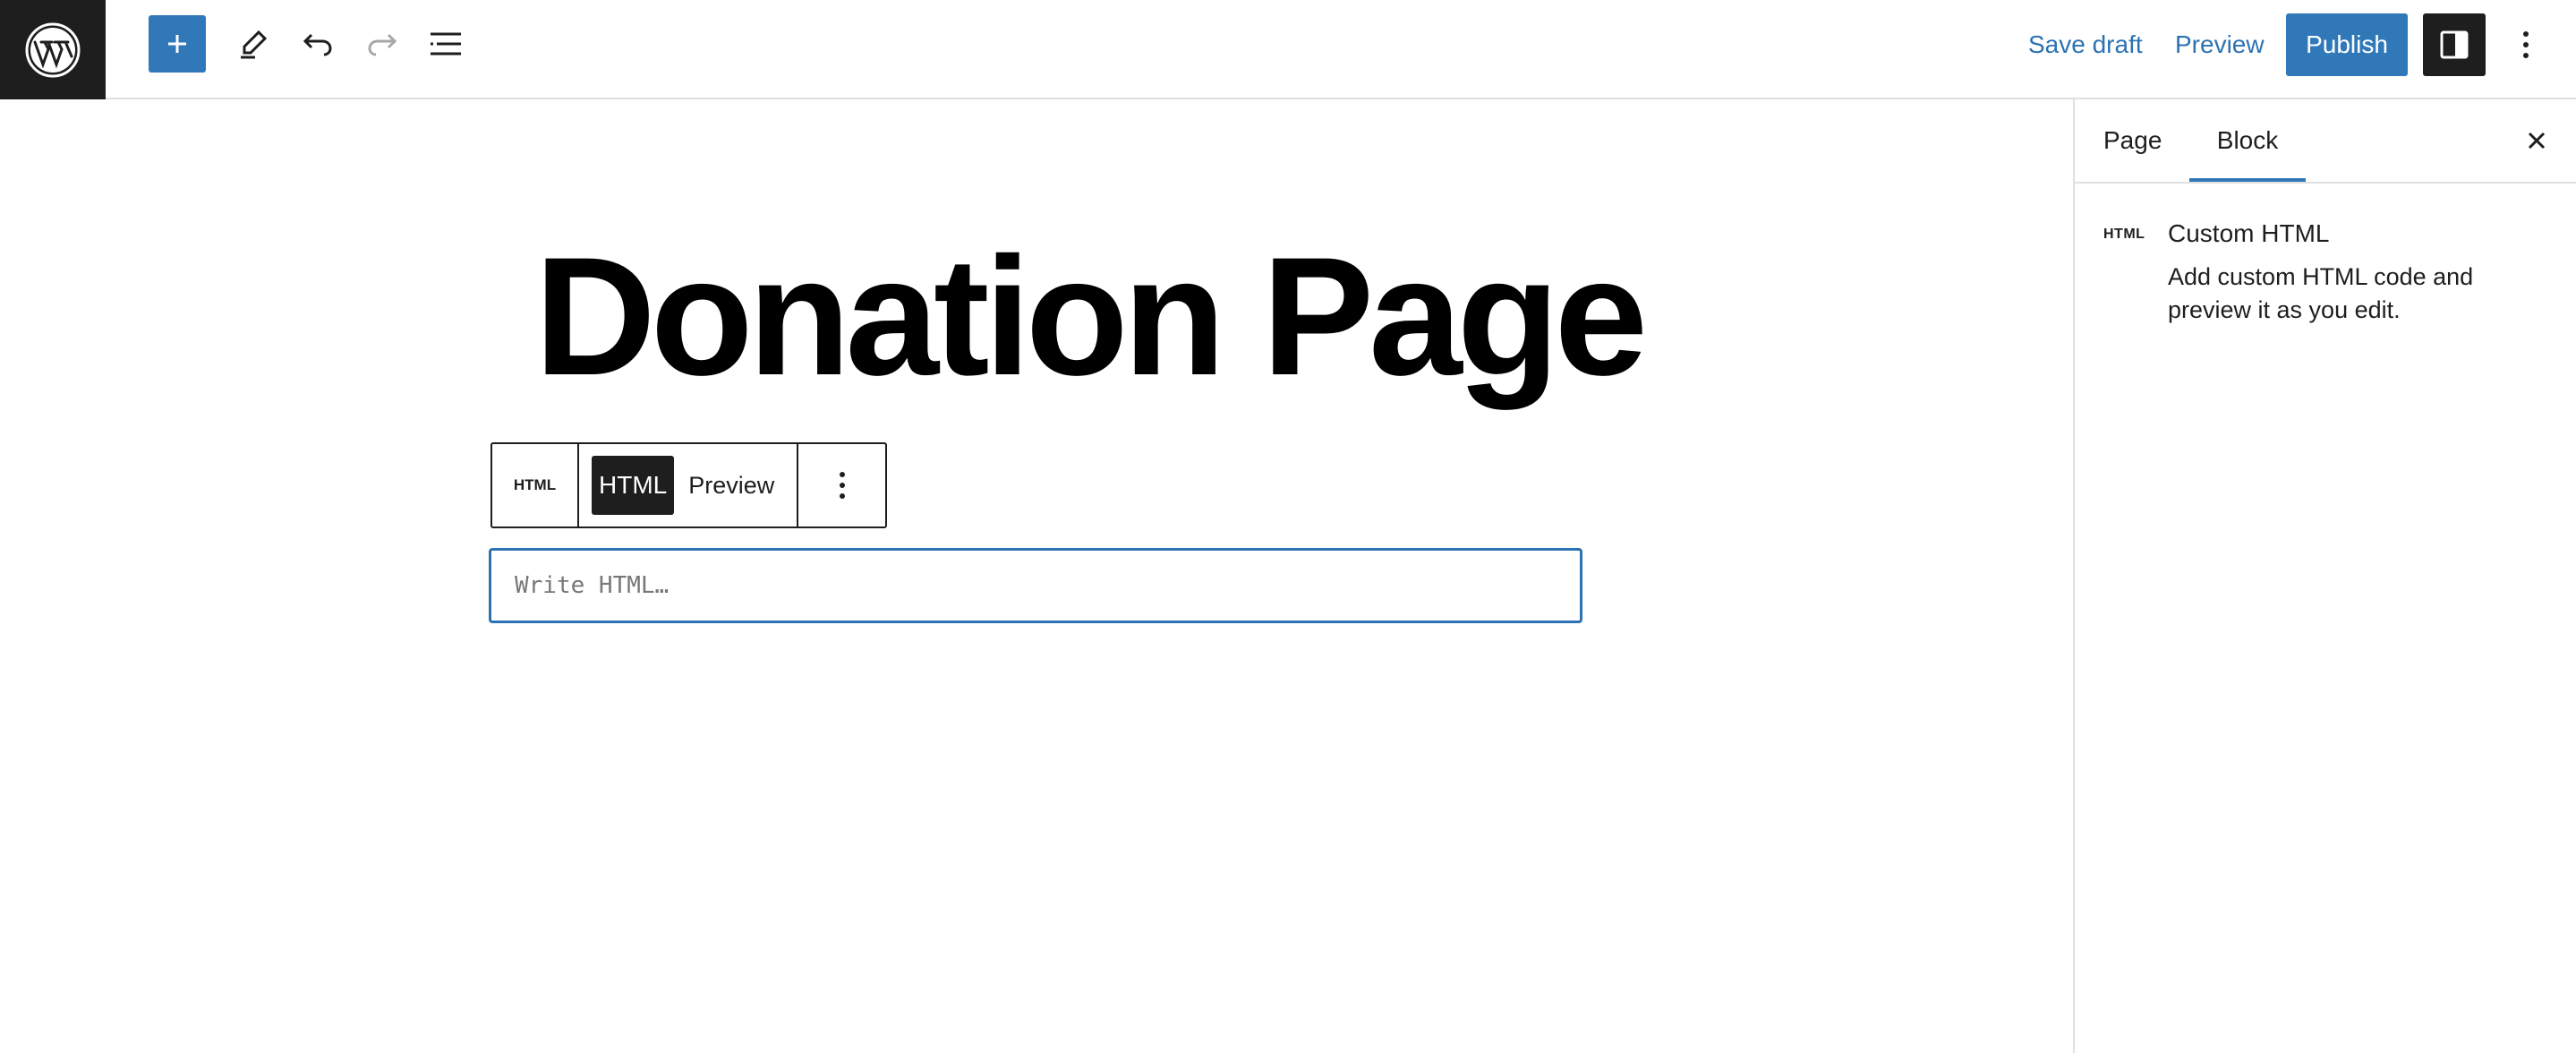 Image resolution: width=2576 pixels, height=1053 pixels. I want to click on html-block-icon: HTML, so click(2124, 234).